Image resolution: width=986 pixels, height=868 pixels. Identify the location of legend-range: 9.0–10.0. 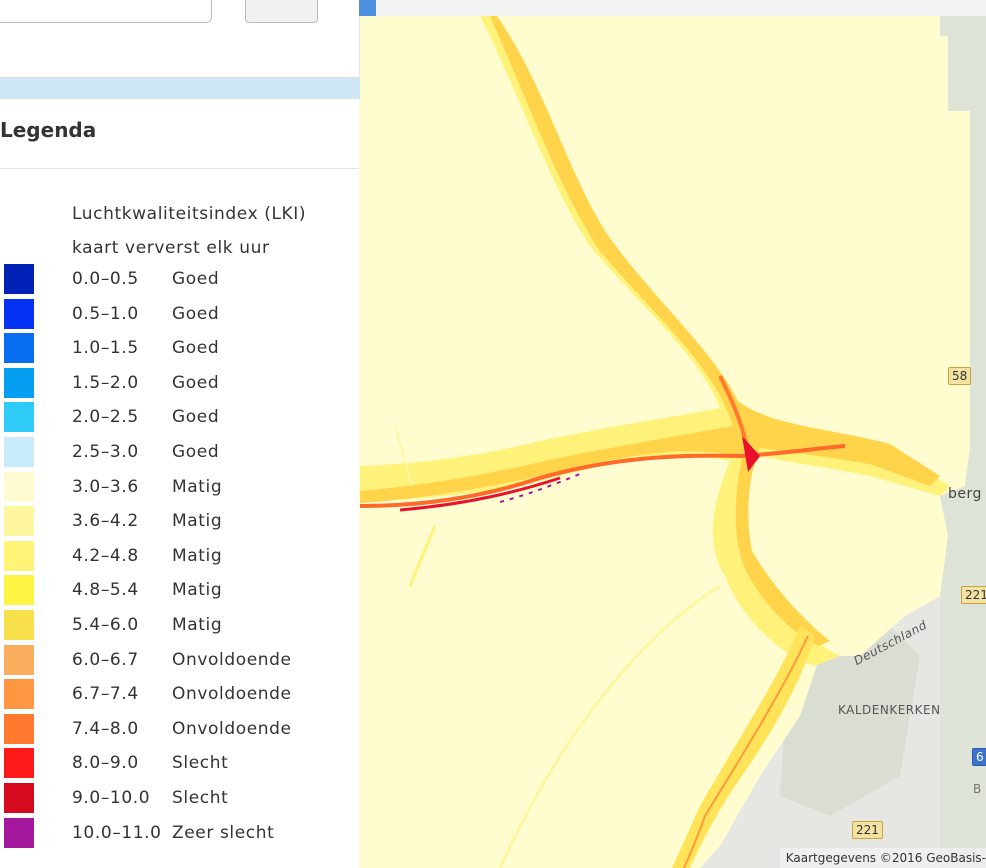
(111, 798).